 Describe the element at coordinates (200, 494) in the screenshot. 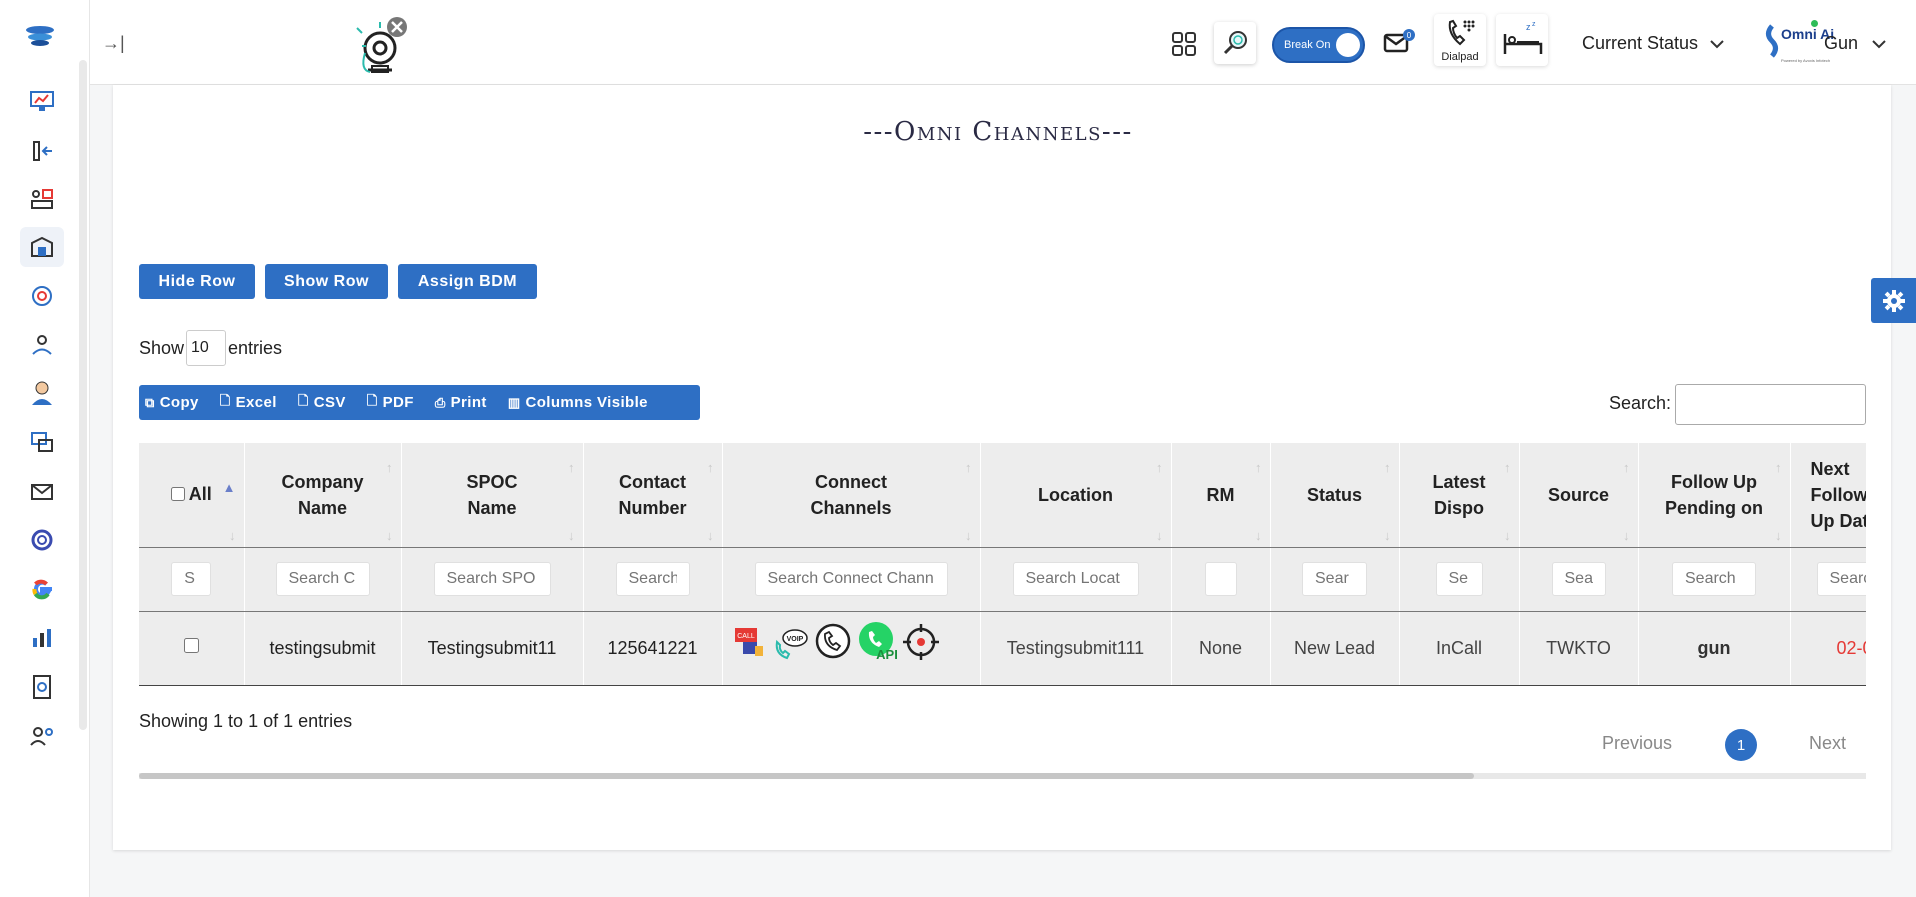

I see `header-all-label: All` at that location.